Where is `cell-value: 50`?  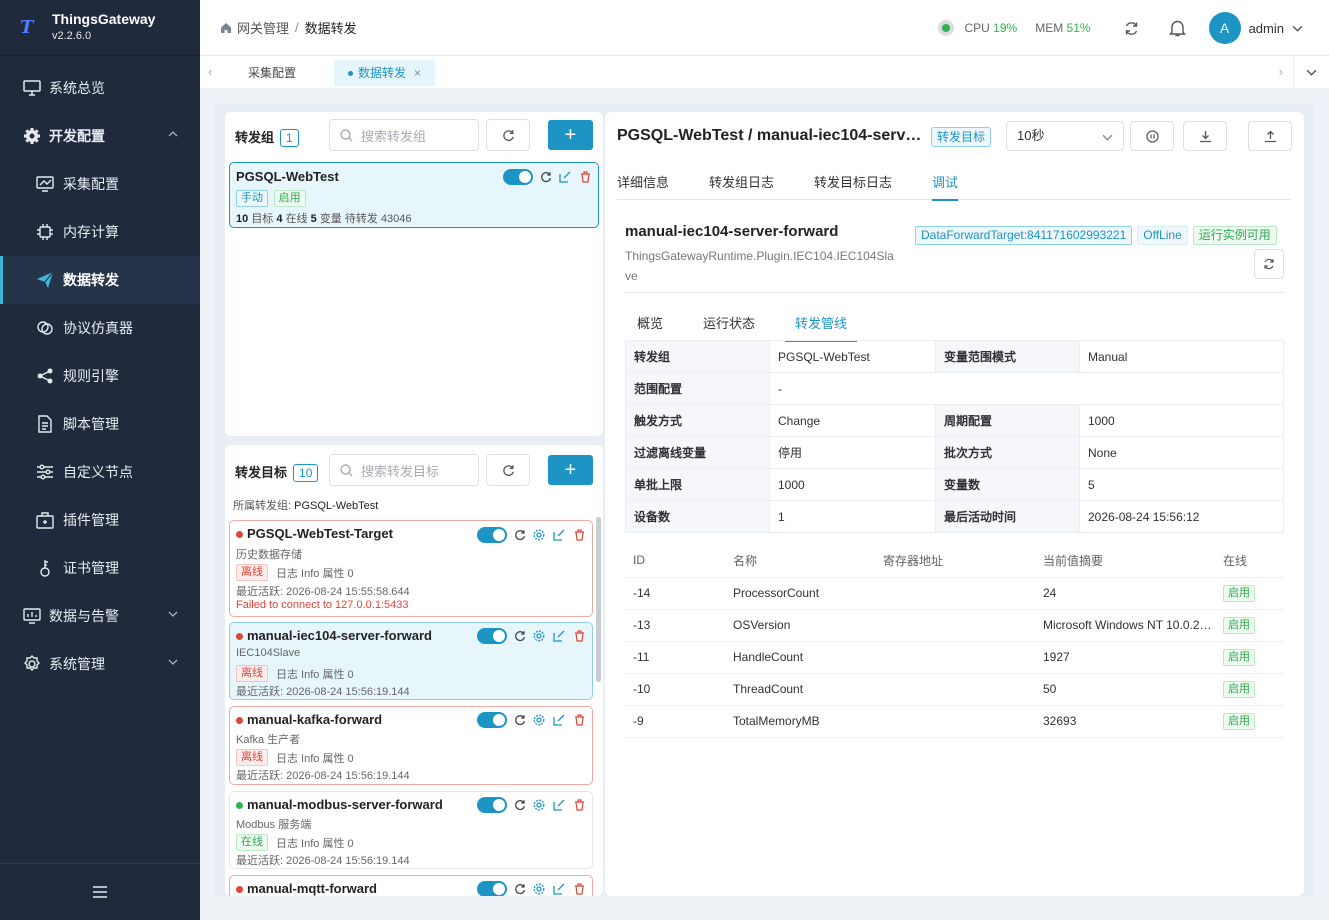 cell-value: 50 is located at coordinates (1125, 689).